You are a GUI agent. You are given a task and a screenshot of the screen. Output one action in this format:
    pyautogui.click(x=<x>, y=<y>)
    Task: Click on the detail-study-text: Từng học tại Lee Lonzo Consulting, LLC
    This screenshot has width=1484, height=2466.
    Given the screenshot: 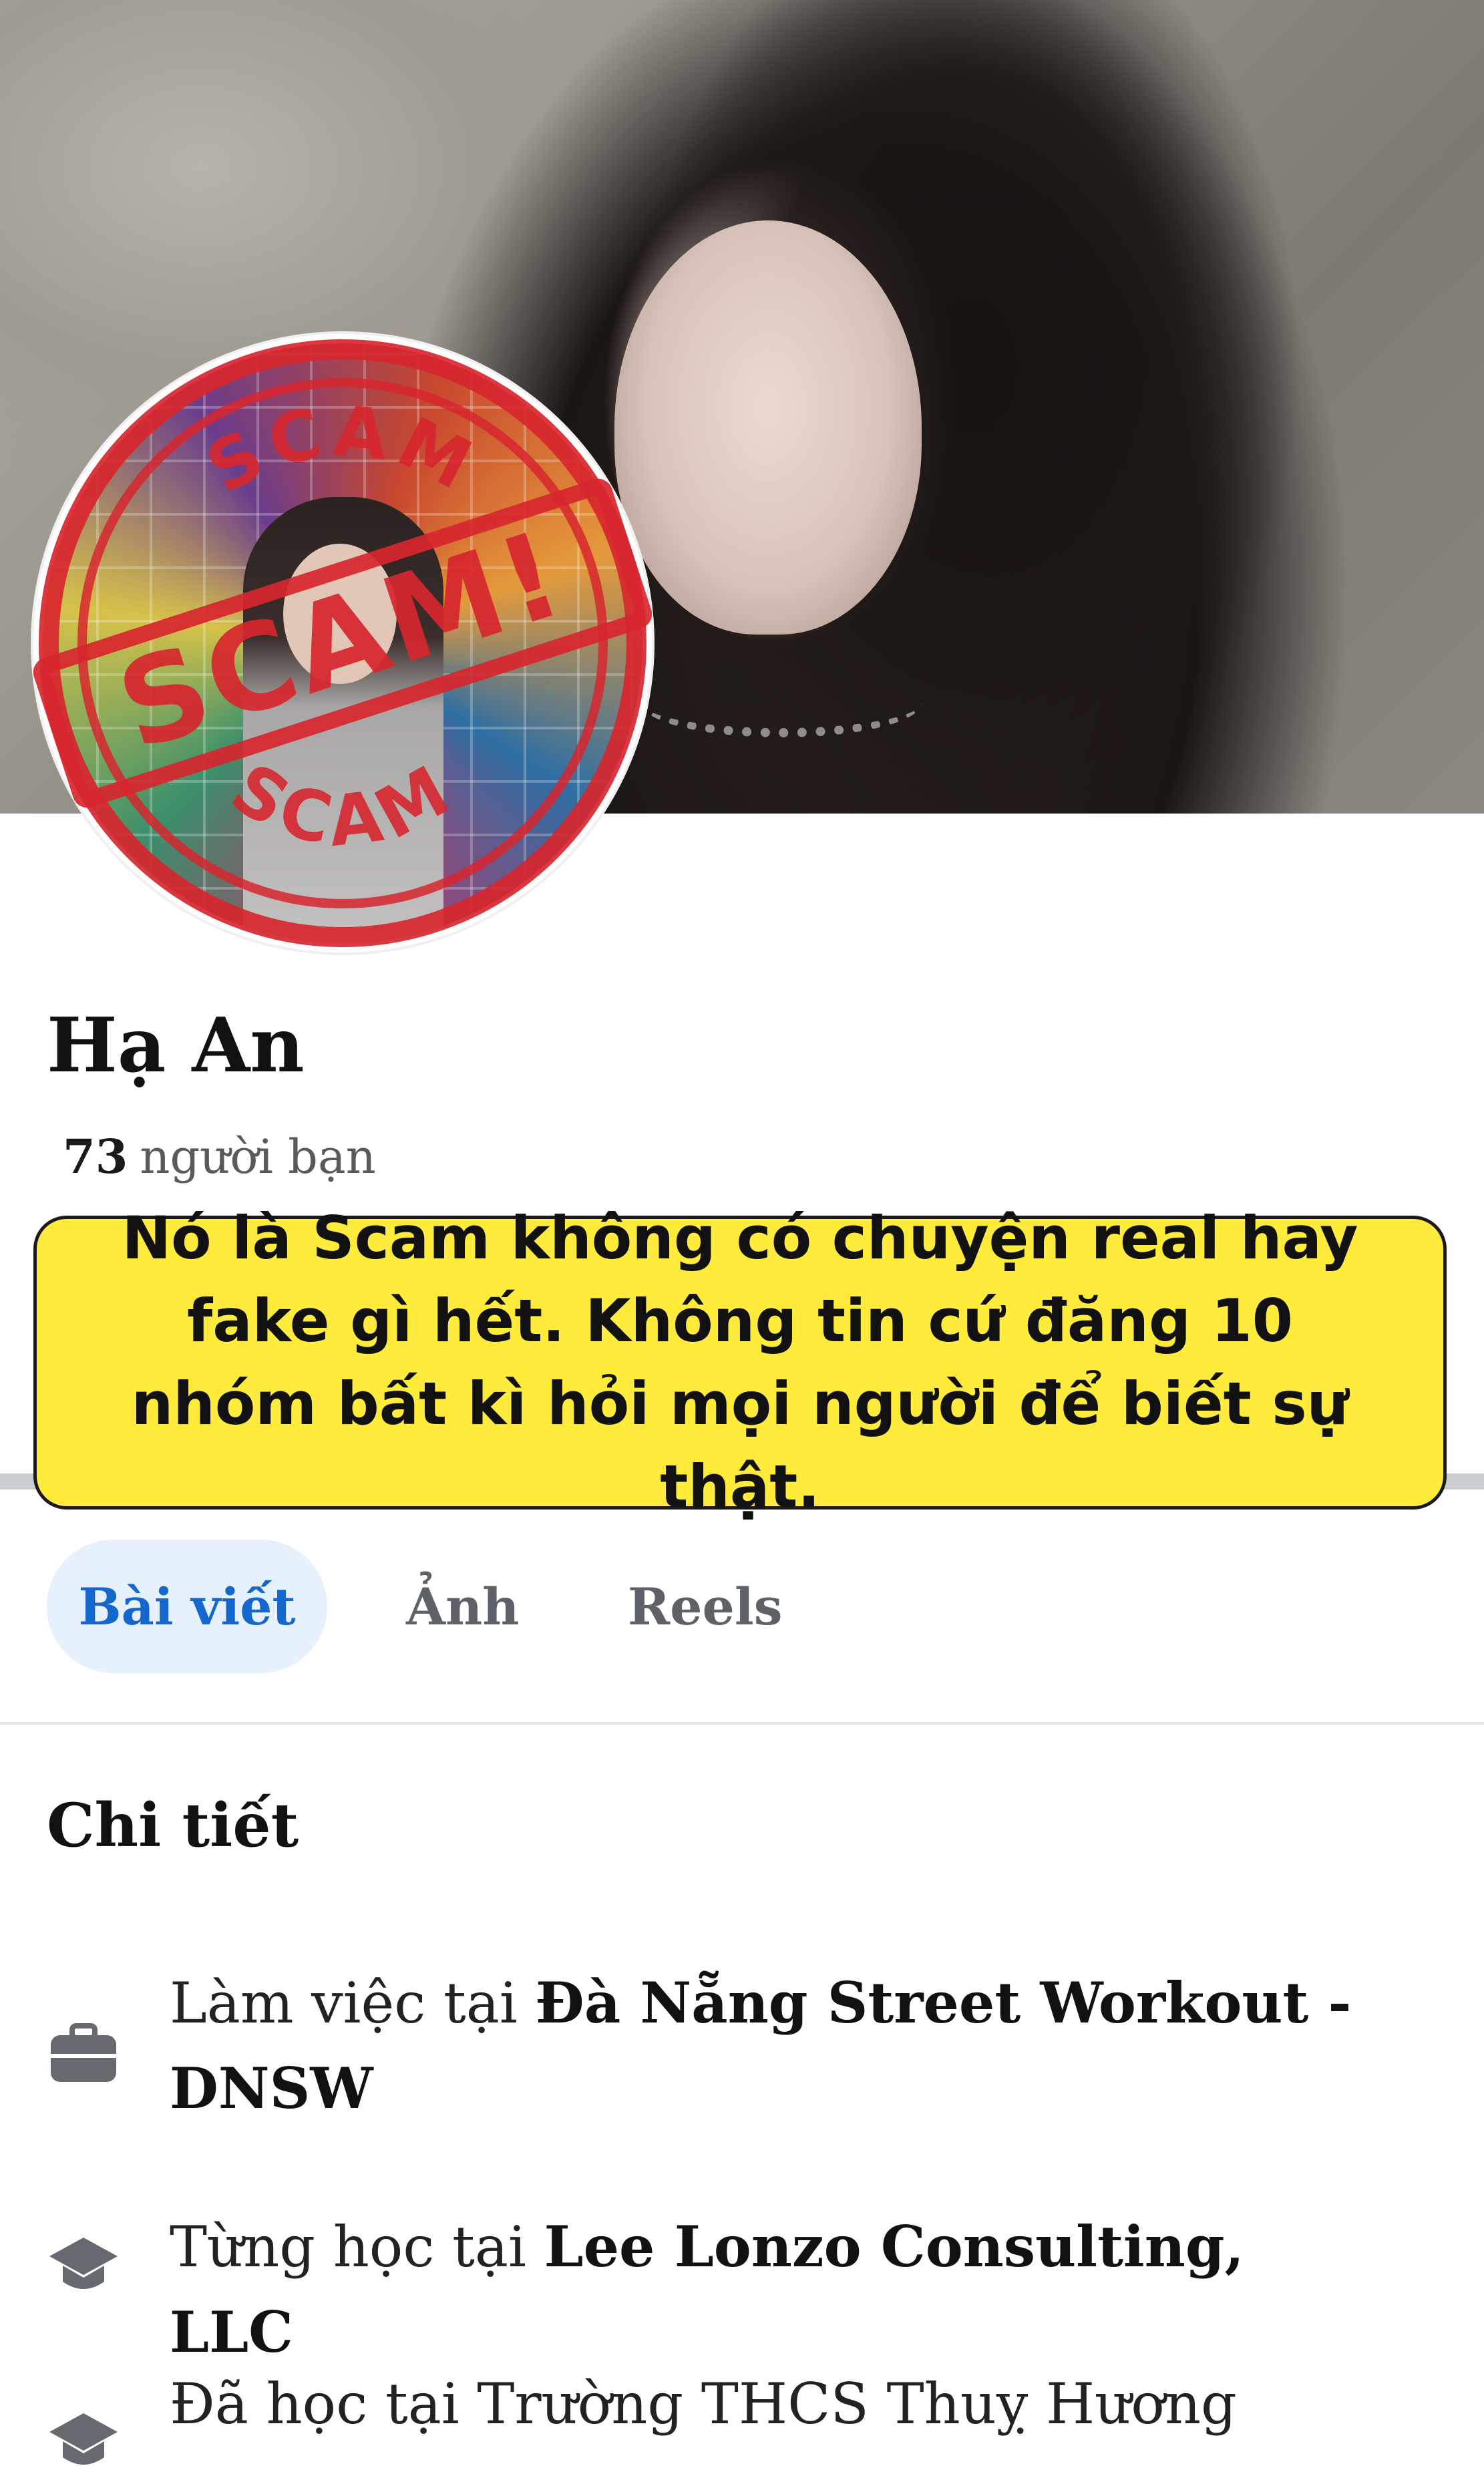 What is the action you would take?
    pyautogui.click(x=771, y=2289)
    